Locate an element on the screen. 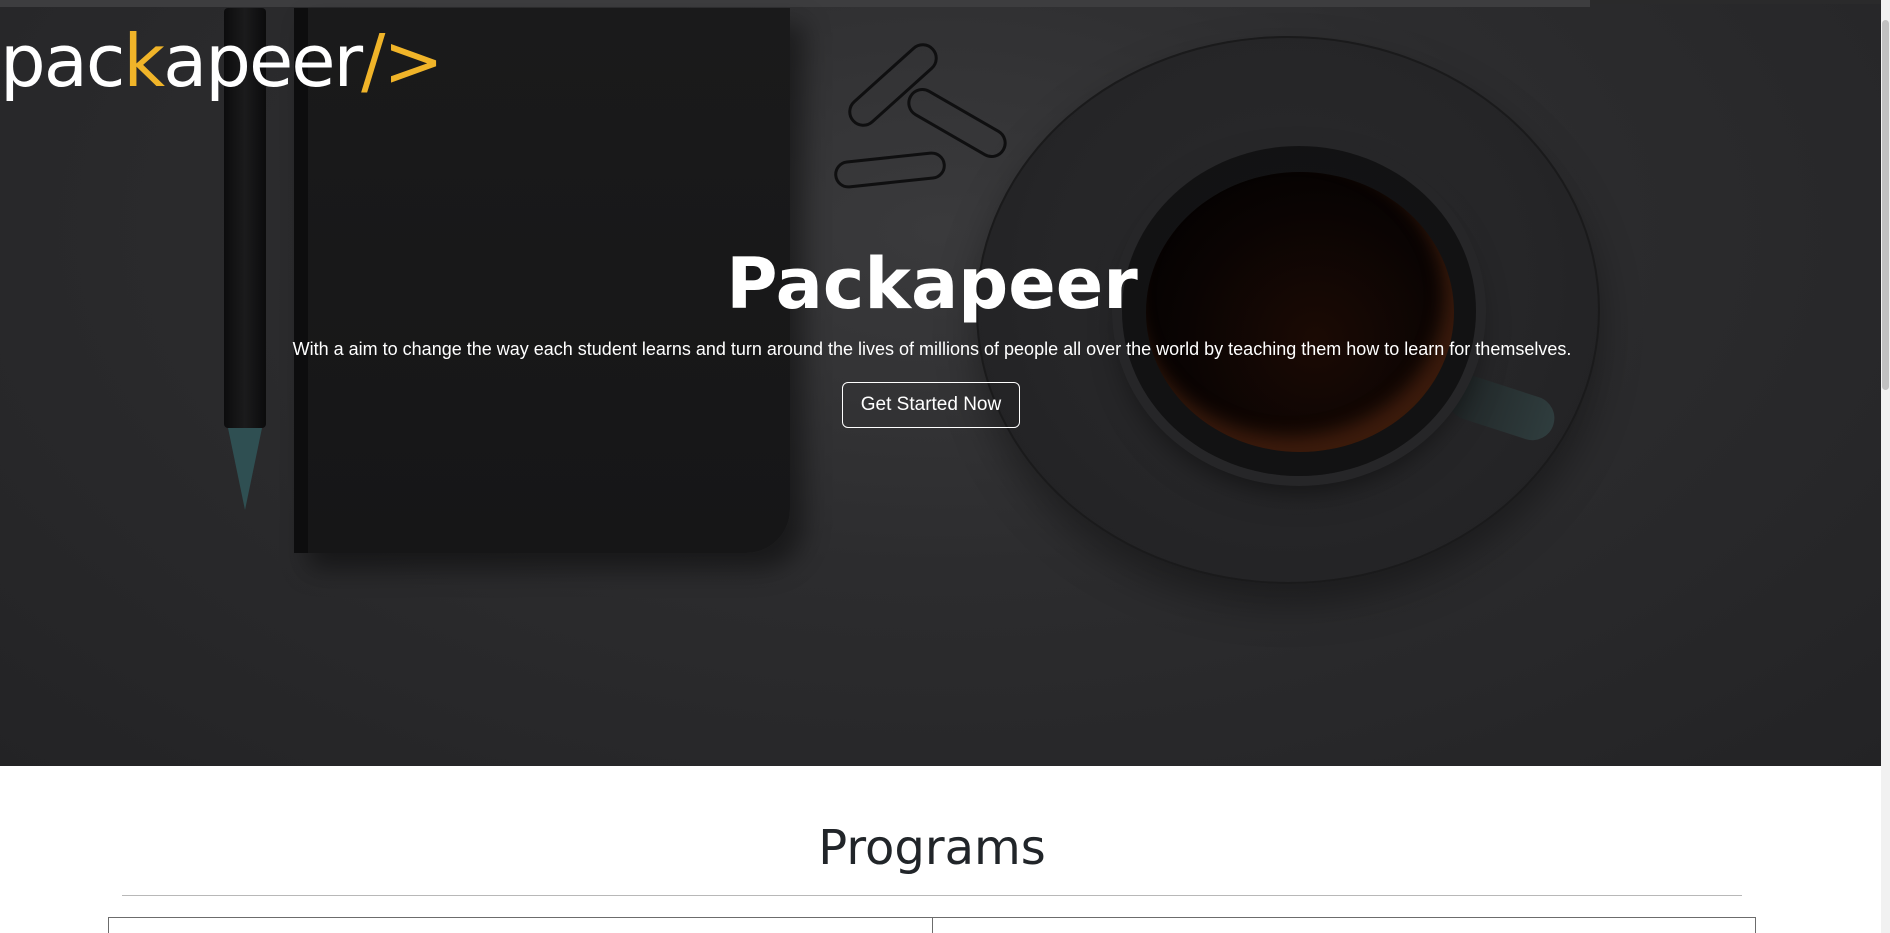  pen-tip-image is located at coordinates (245, 469).